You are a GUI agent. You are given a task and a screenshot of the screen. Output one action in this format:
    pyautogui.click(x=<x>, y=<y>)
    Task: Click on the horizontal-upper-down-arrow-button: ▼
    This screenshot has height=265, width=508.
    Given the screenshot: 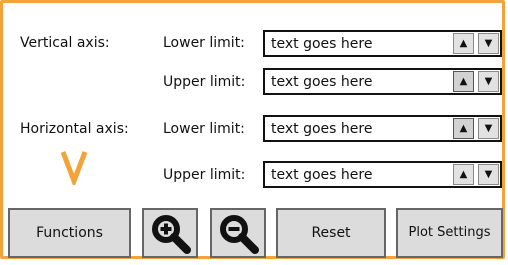 What is the action you would take?
    pyautogui.click(x=488, y=174)
    